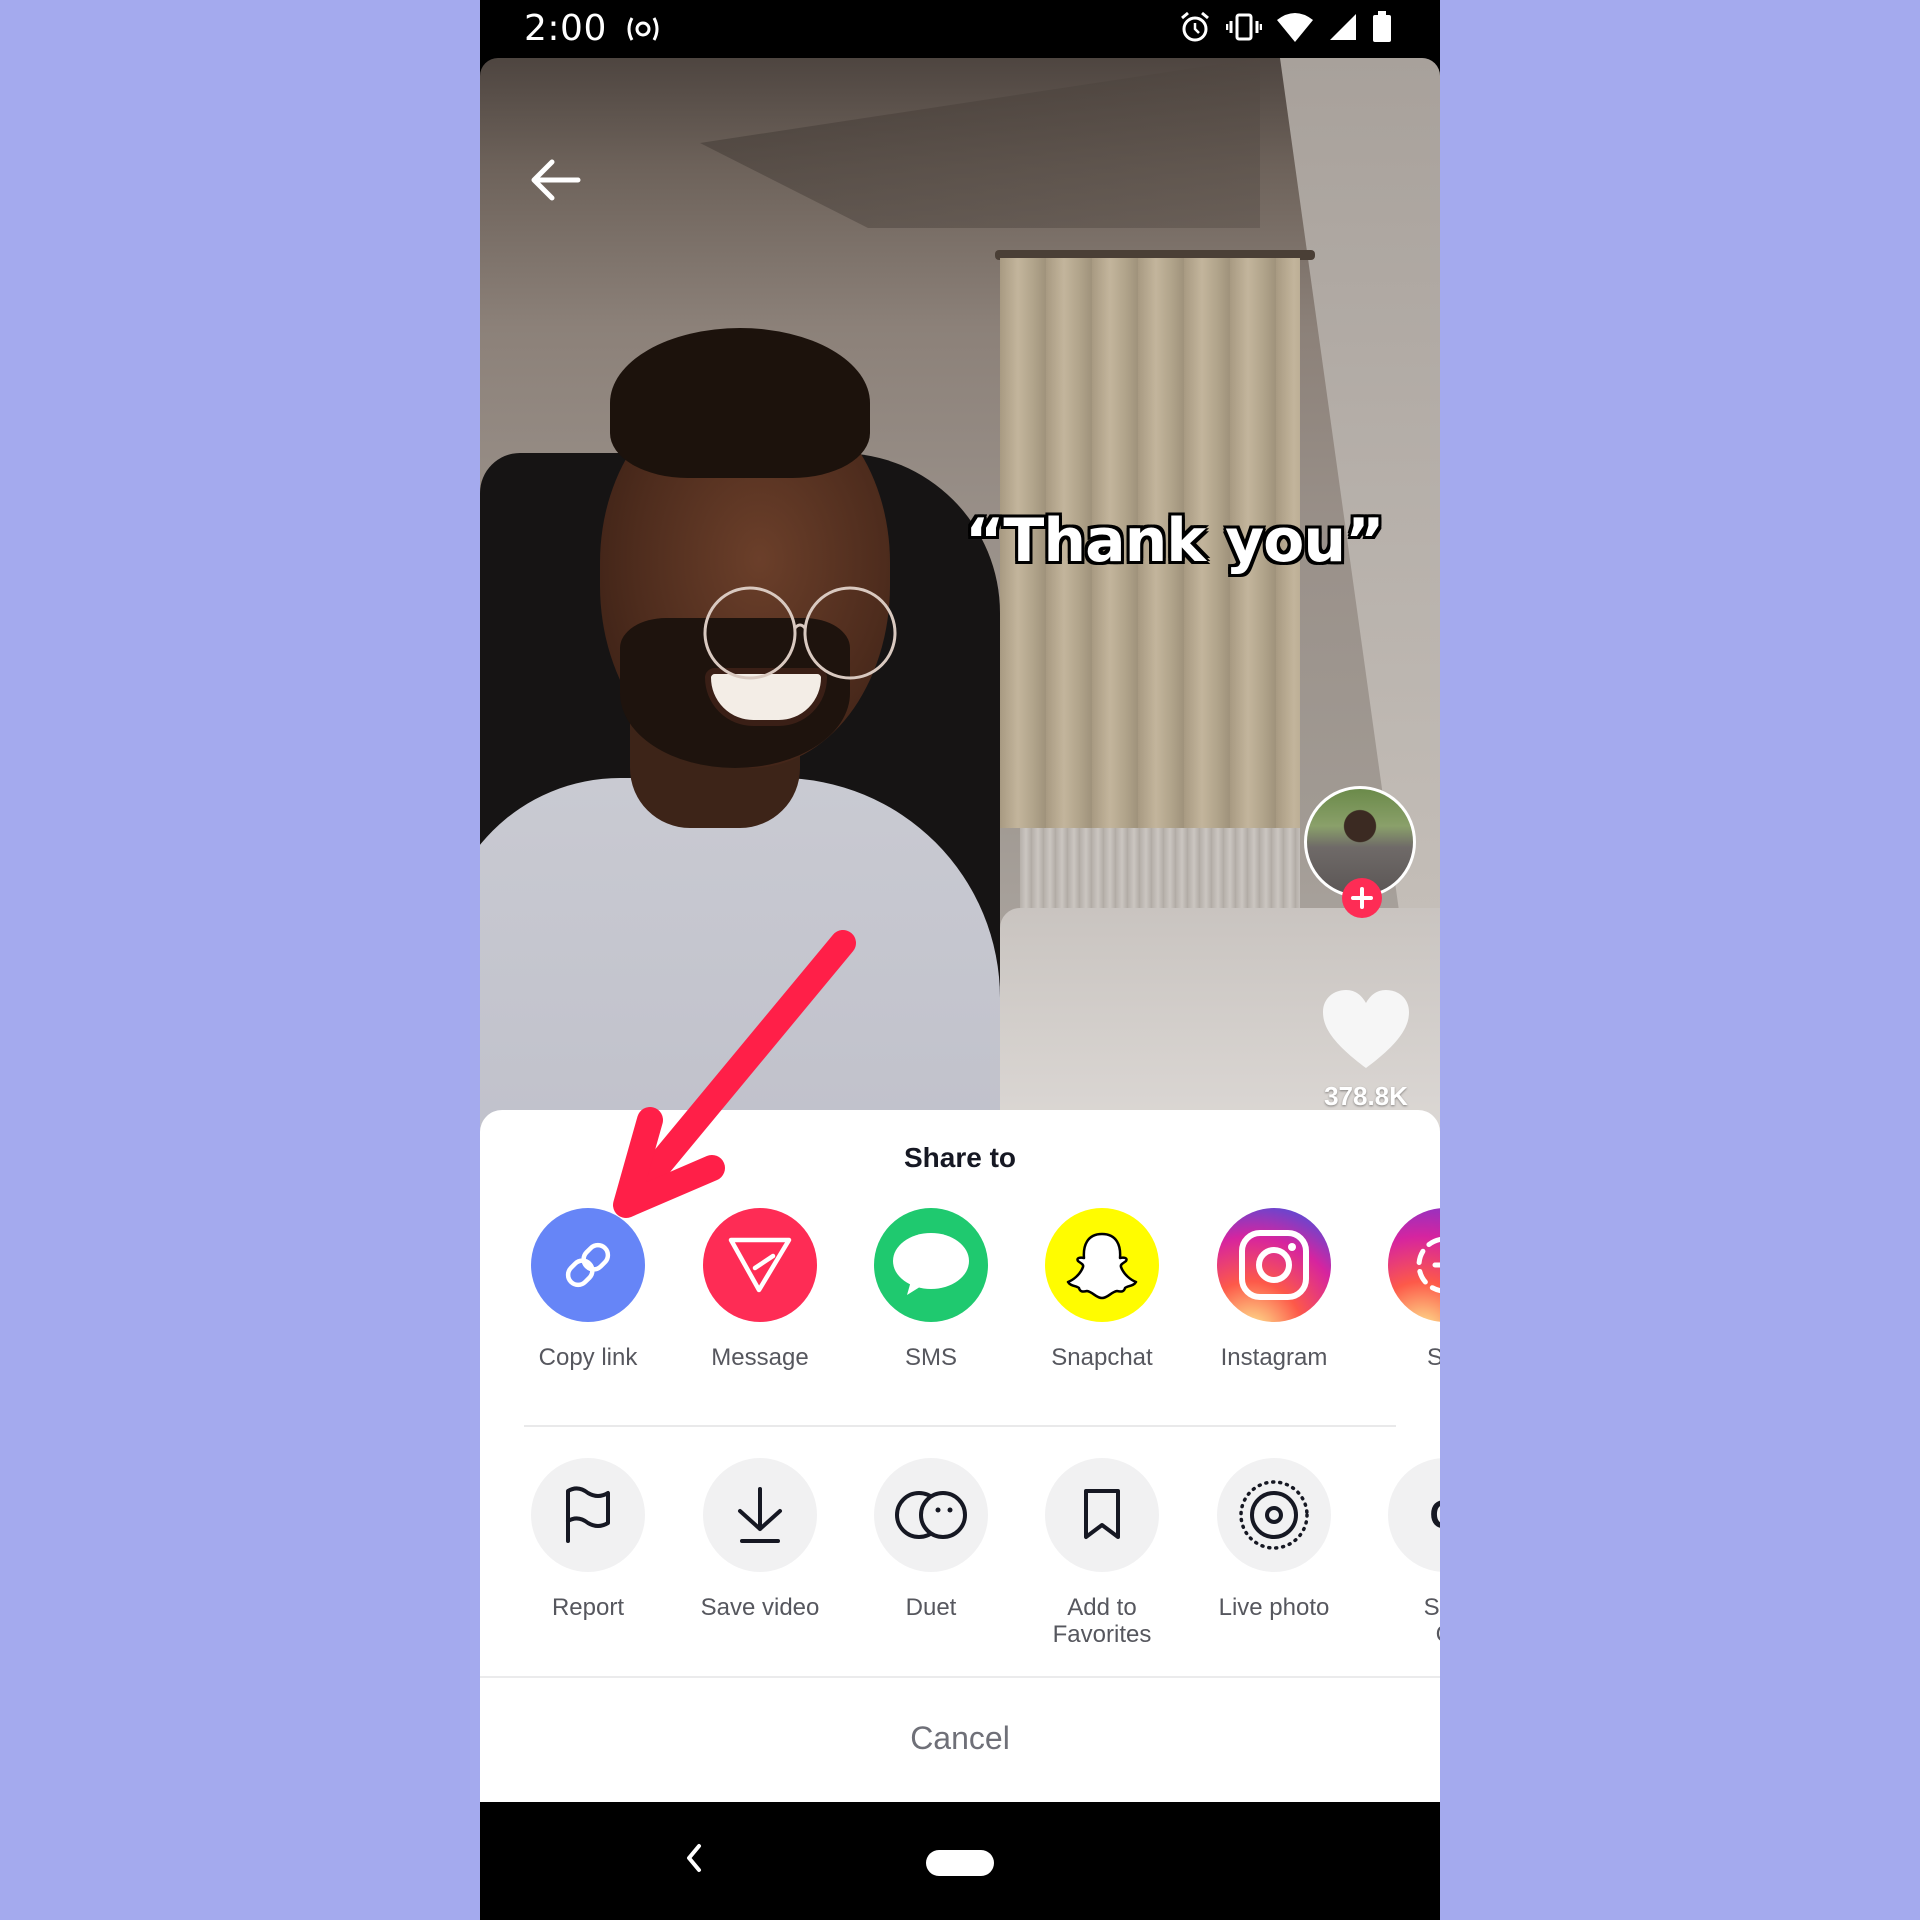 This screenshot has width=1920, height=1920. Describe the element at coordinates (1428, 1265) in the screenshot. I see `instagram-stories-icon` at that location.